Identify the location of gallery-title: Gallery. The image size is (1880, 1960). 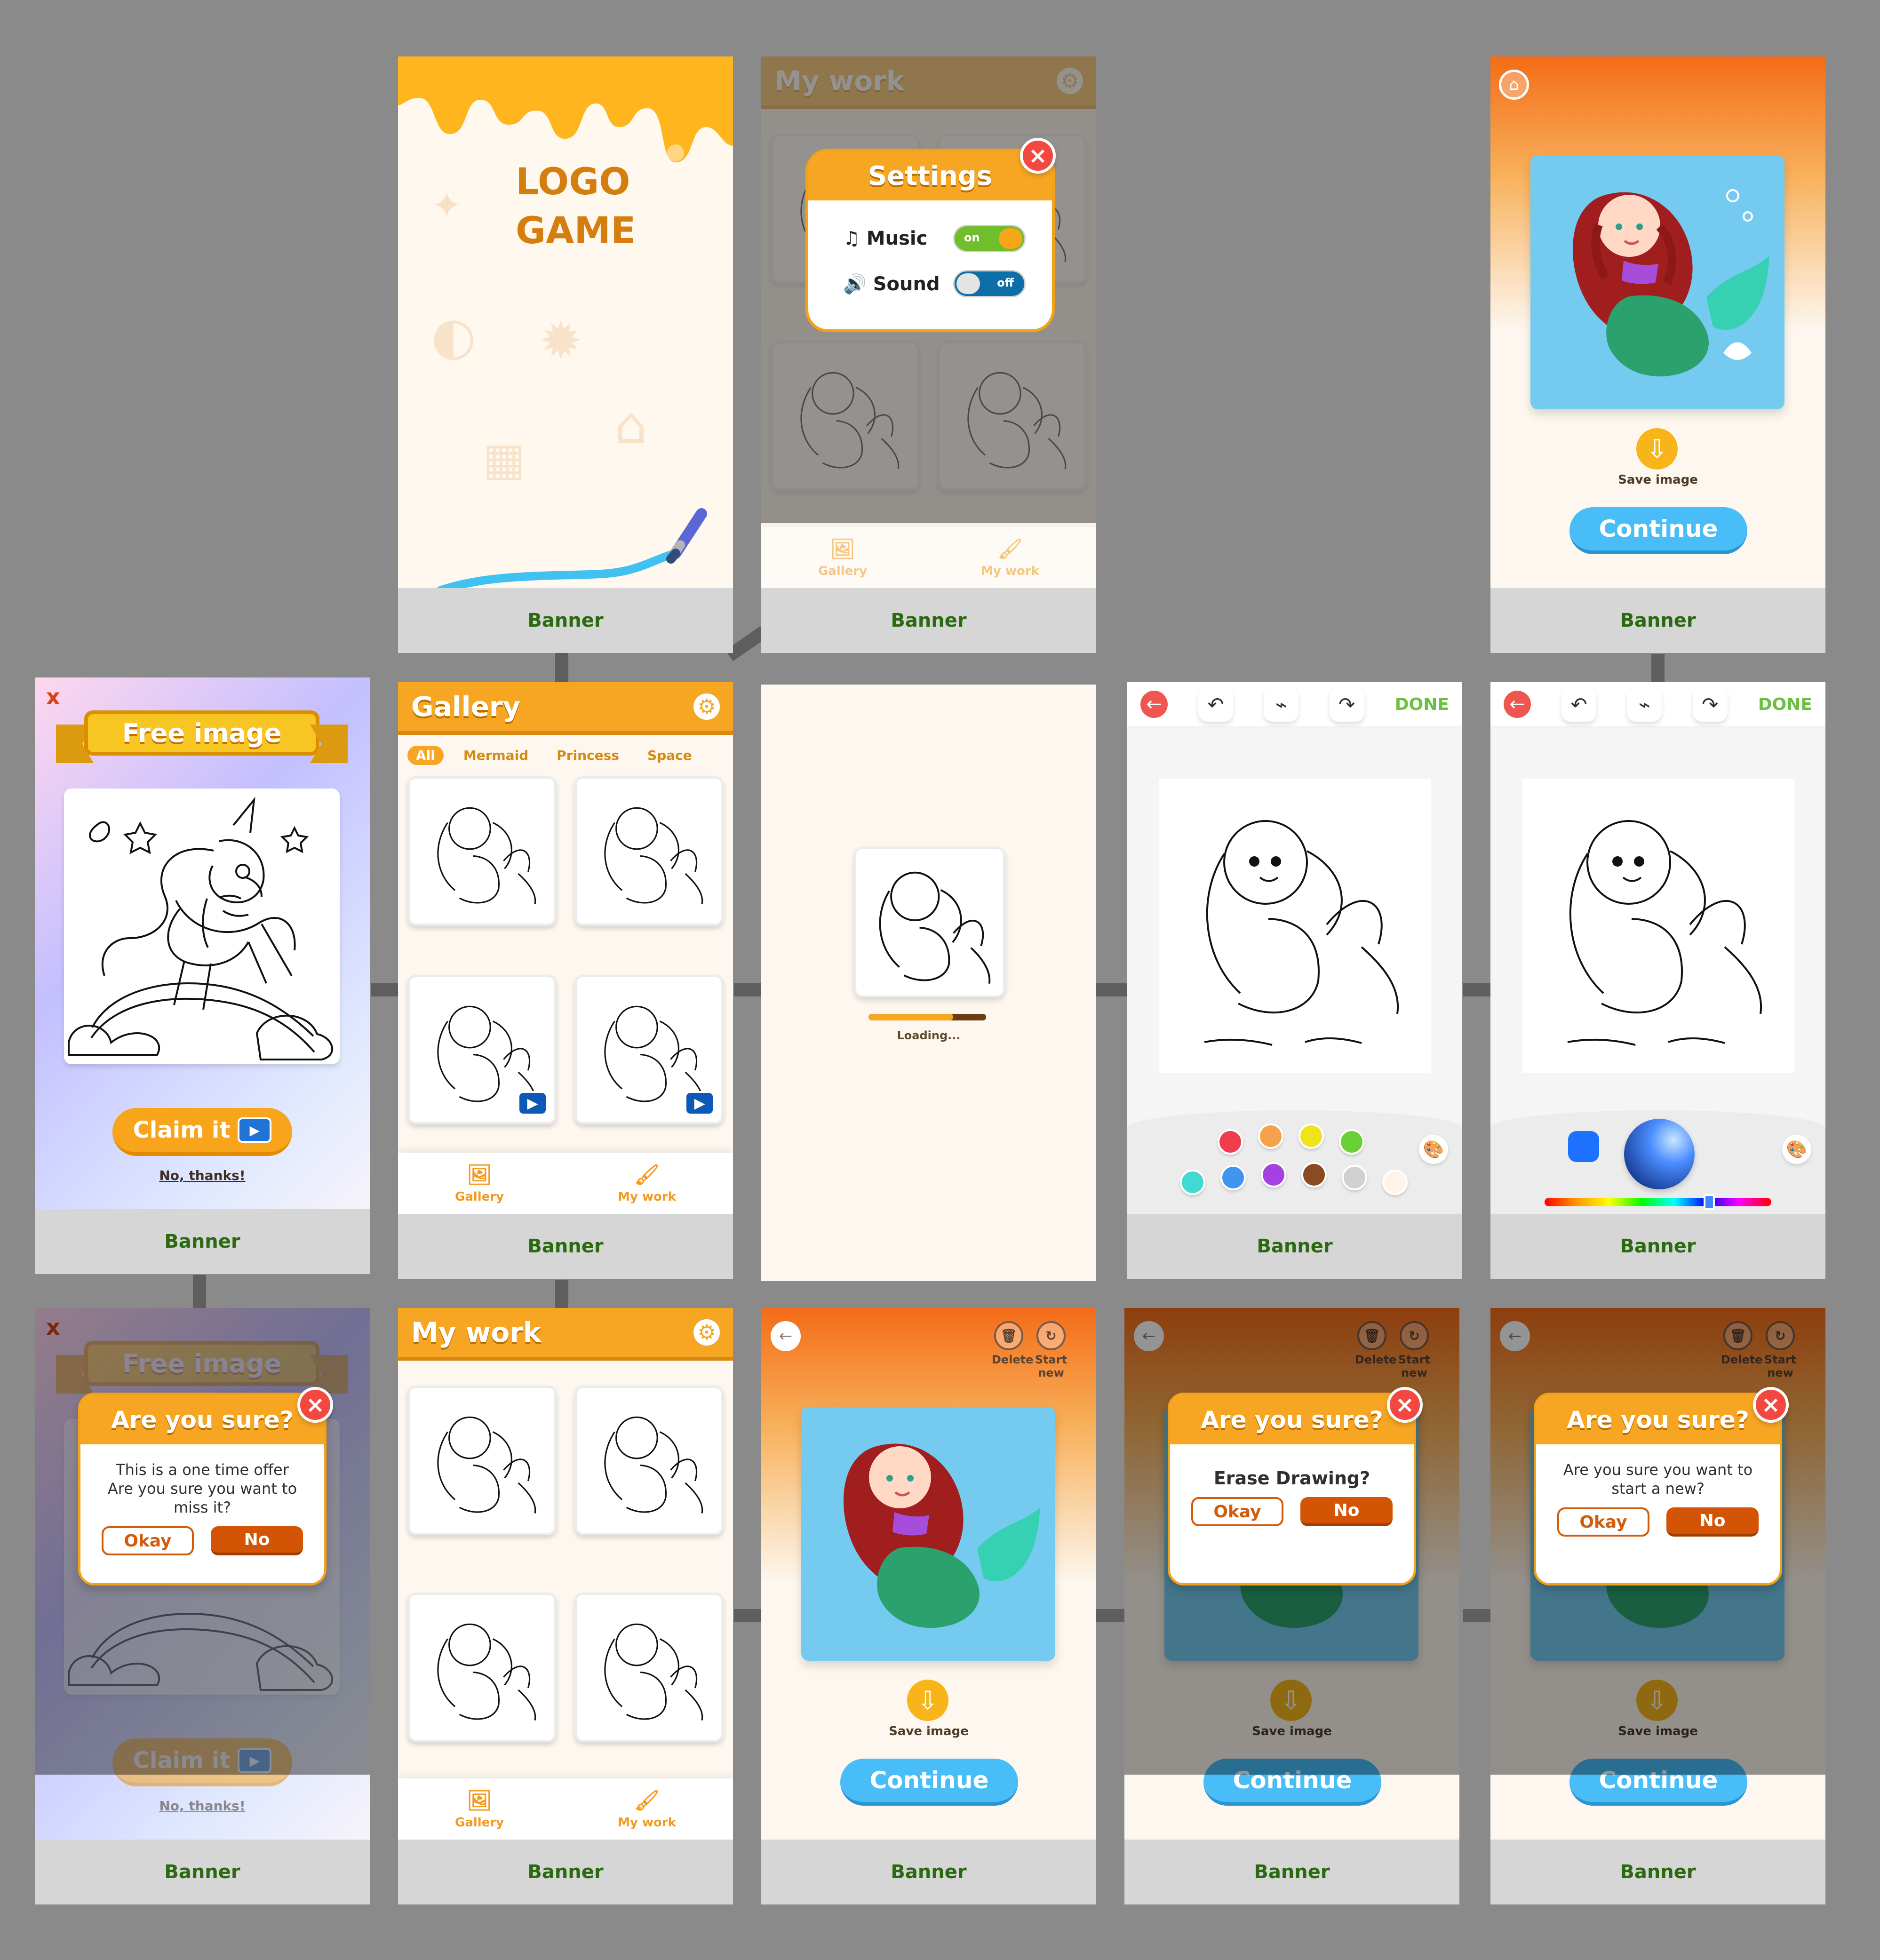
(466, 707).